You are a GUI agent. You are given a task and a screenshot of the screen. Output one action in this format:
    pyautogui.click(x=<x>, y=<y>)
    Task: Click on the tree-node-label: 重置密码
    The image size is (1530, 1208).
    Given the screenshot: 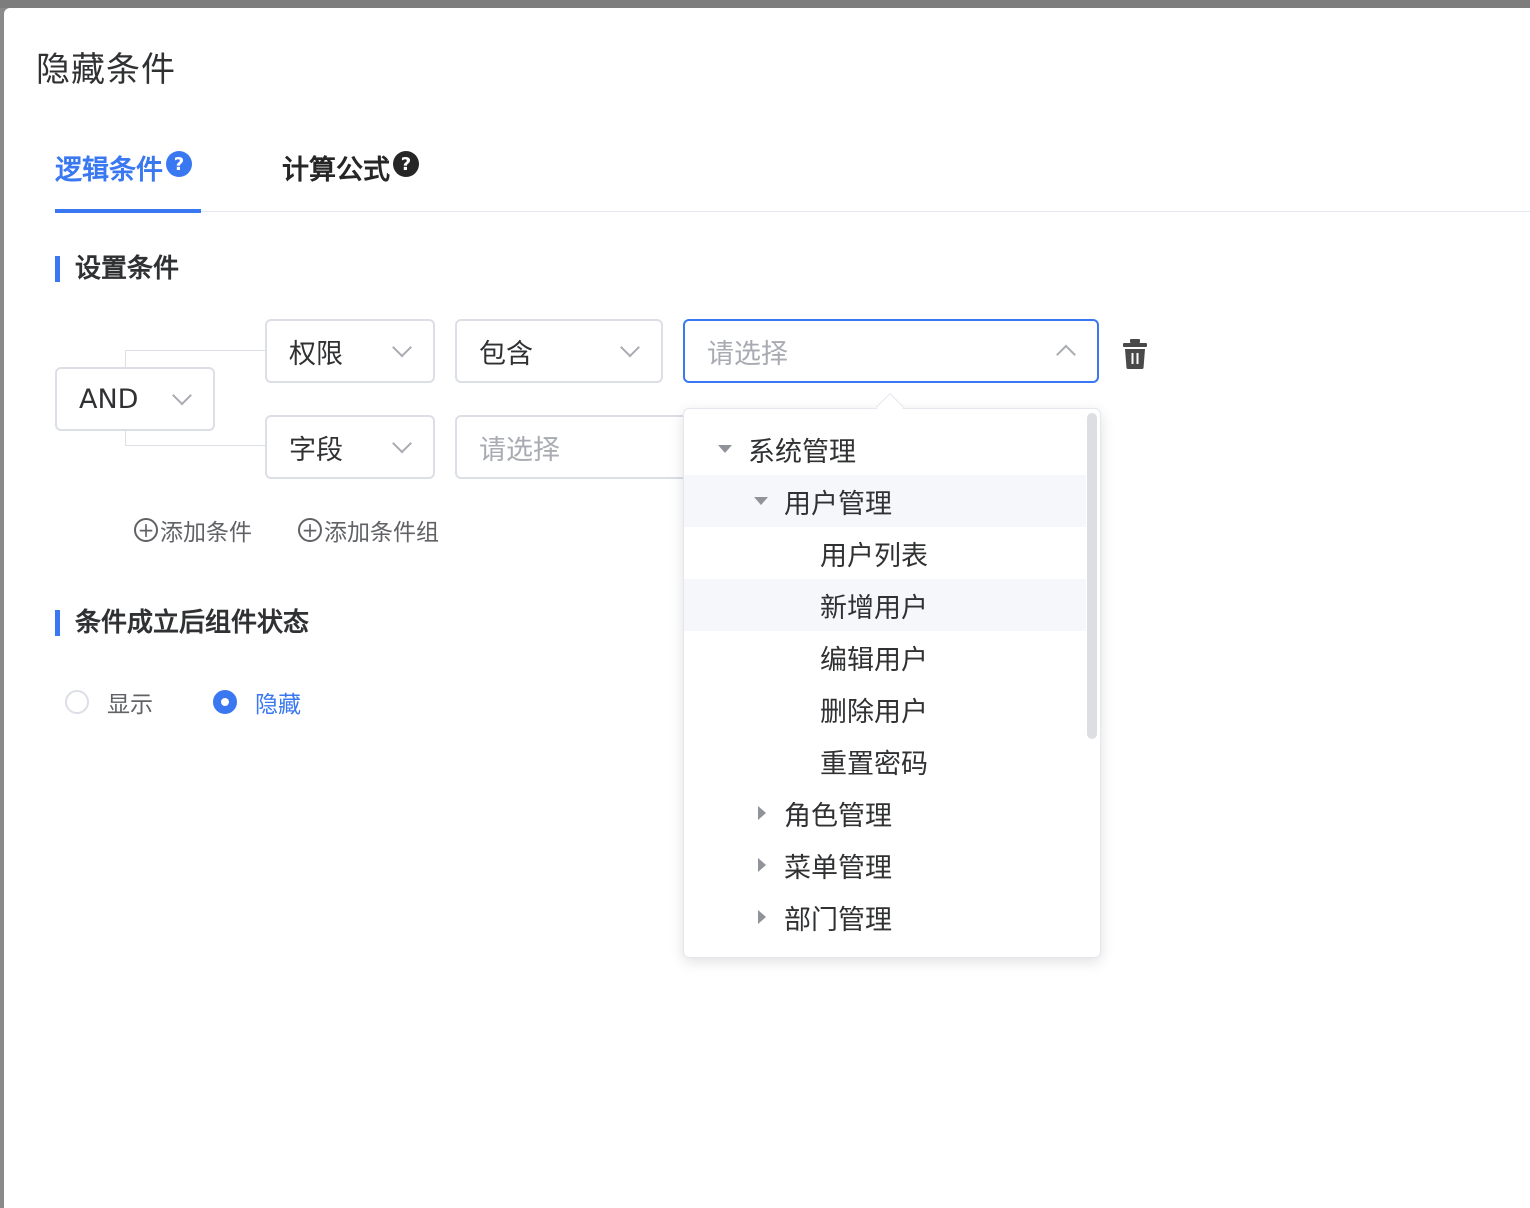 What is the action you would take?
    pyautogui.click(x=874, y=764)
    